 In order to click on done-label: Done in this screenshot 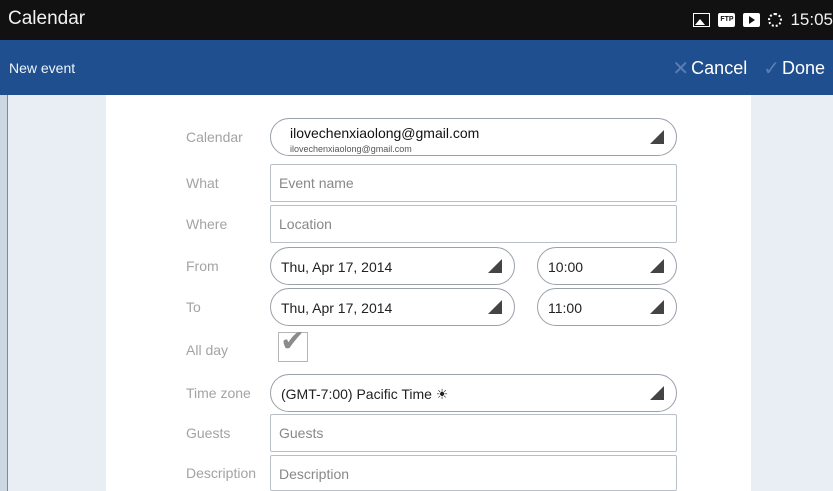, I will do `click(803, 68)`.